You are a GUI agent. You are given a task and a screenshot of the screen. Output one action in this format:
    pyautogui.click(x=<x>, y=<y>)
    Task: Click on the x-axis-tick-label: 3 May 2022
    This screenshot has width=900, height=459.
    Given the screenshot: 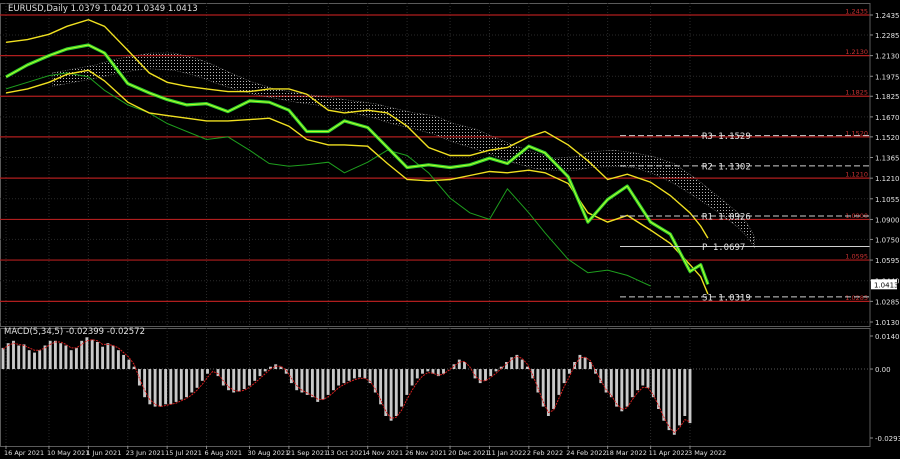 What is the action you would take?
    pyautogui.click(x=707, y=453)
    